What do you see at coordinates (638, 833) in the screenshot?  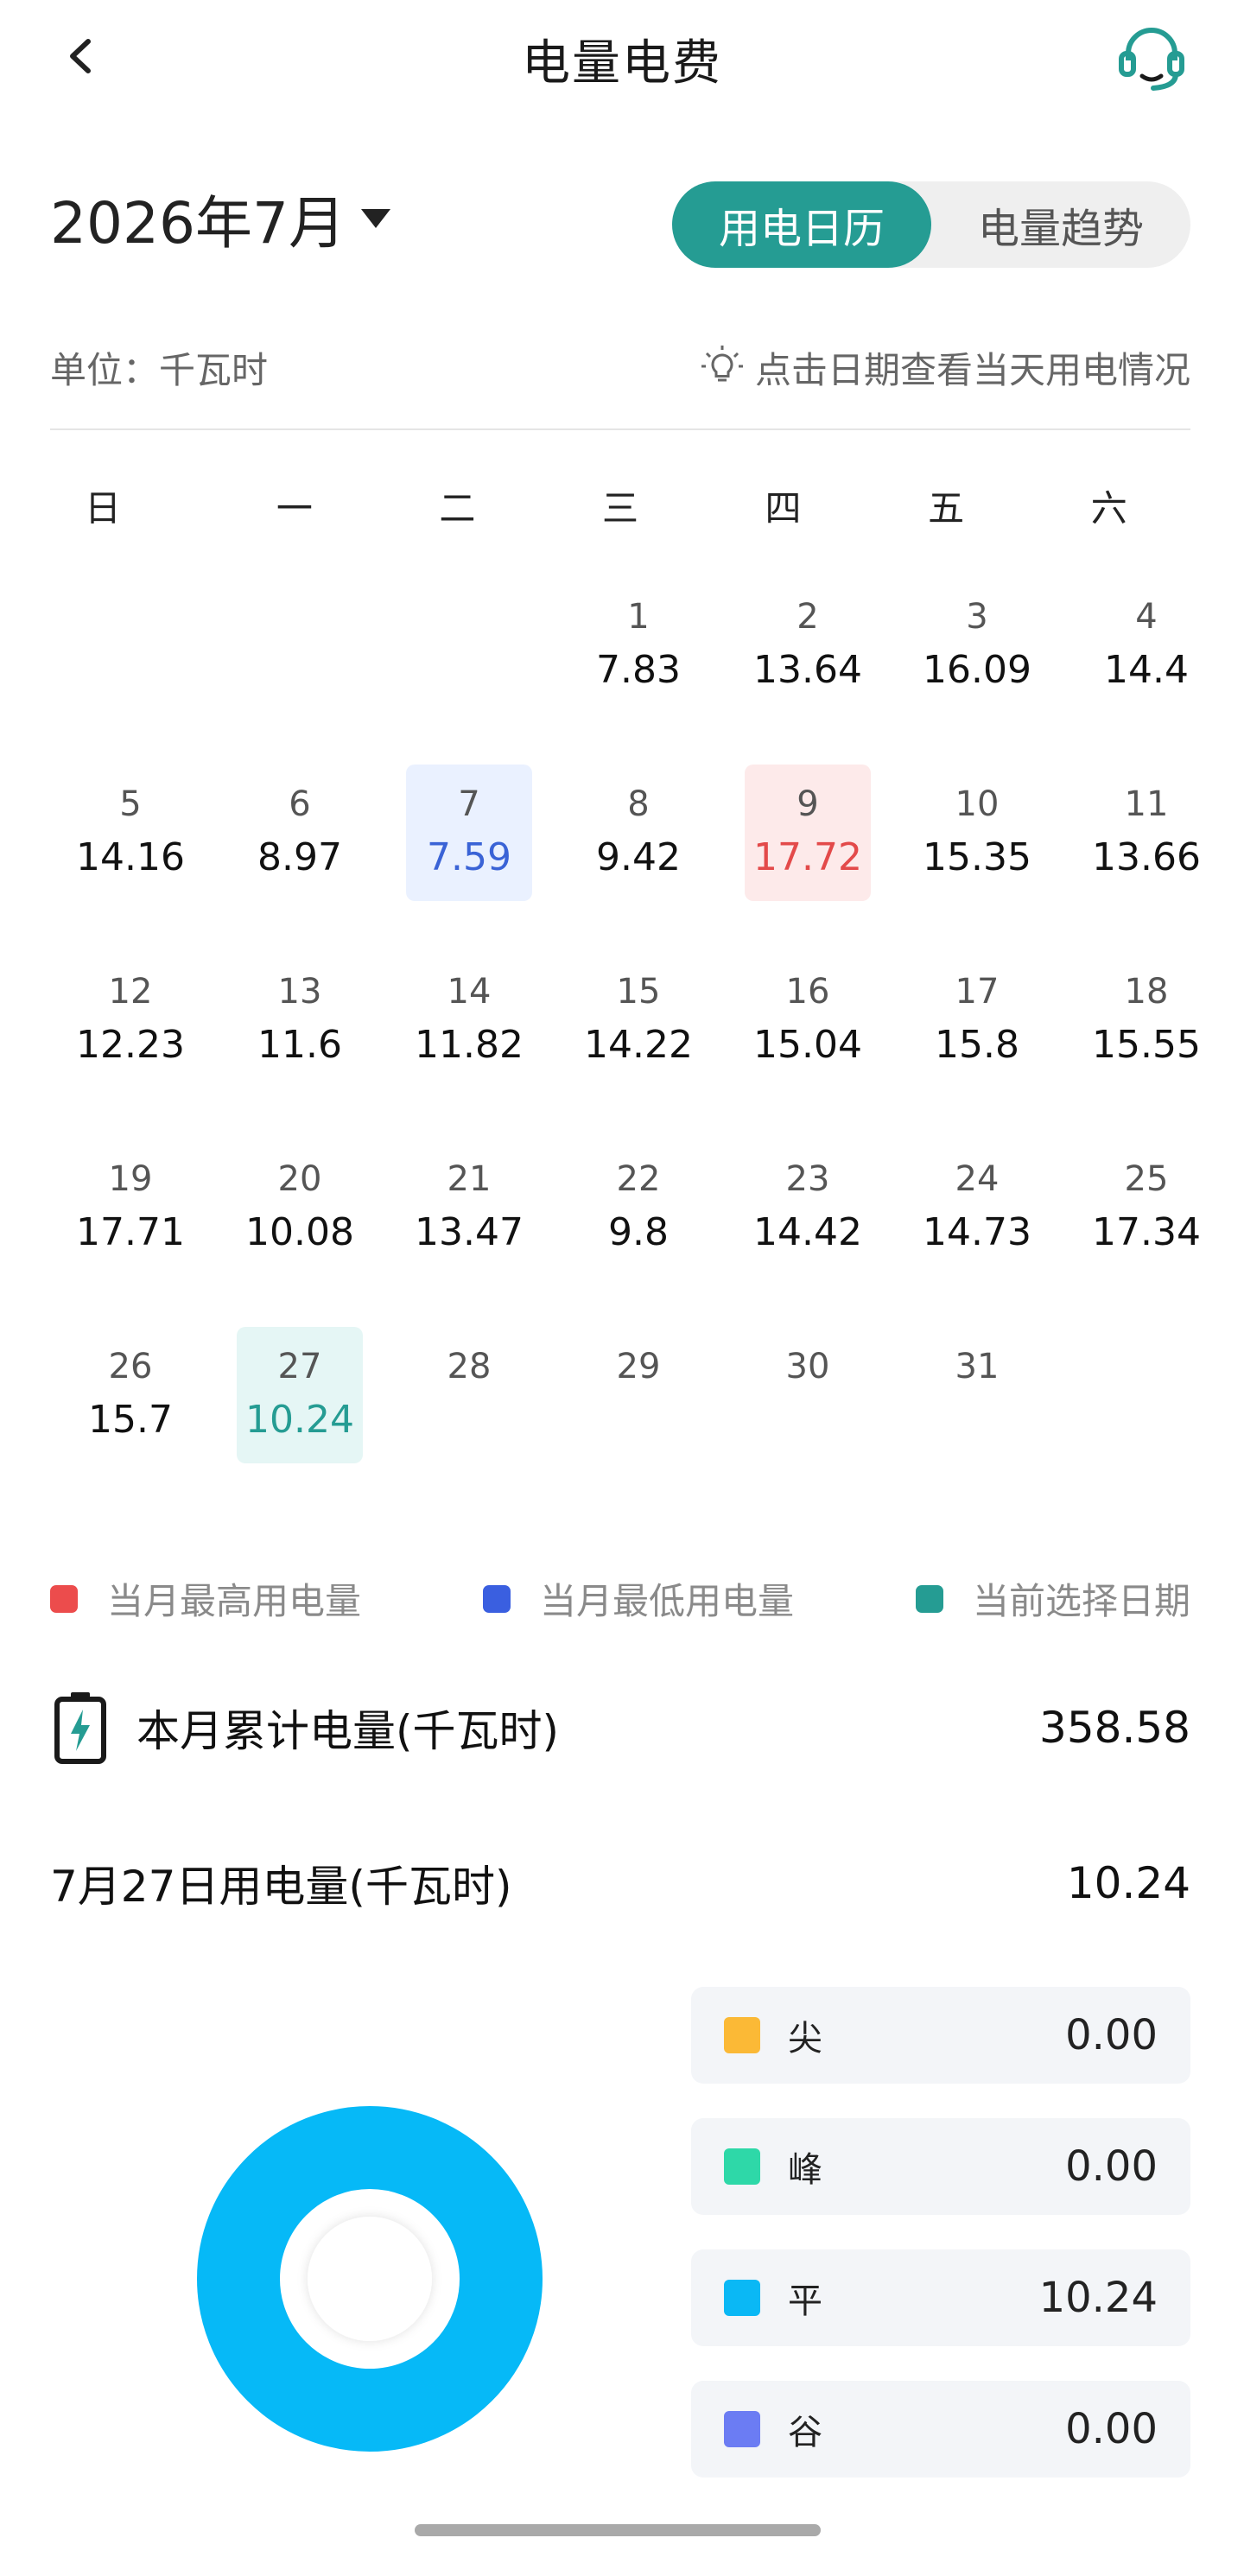 I see `calendar-day-cell: 8 9.42` at bounding box center [638, 833].